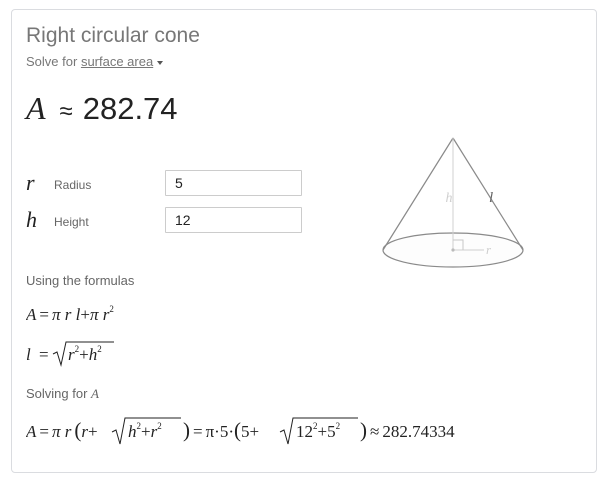 This screenshot has height=488, width=616. Describe the element at coordinates (160, 62) in the screenshot. I see `caret-down-icon` at that location.